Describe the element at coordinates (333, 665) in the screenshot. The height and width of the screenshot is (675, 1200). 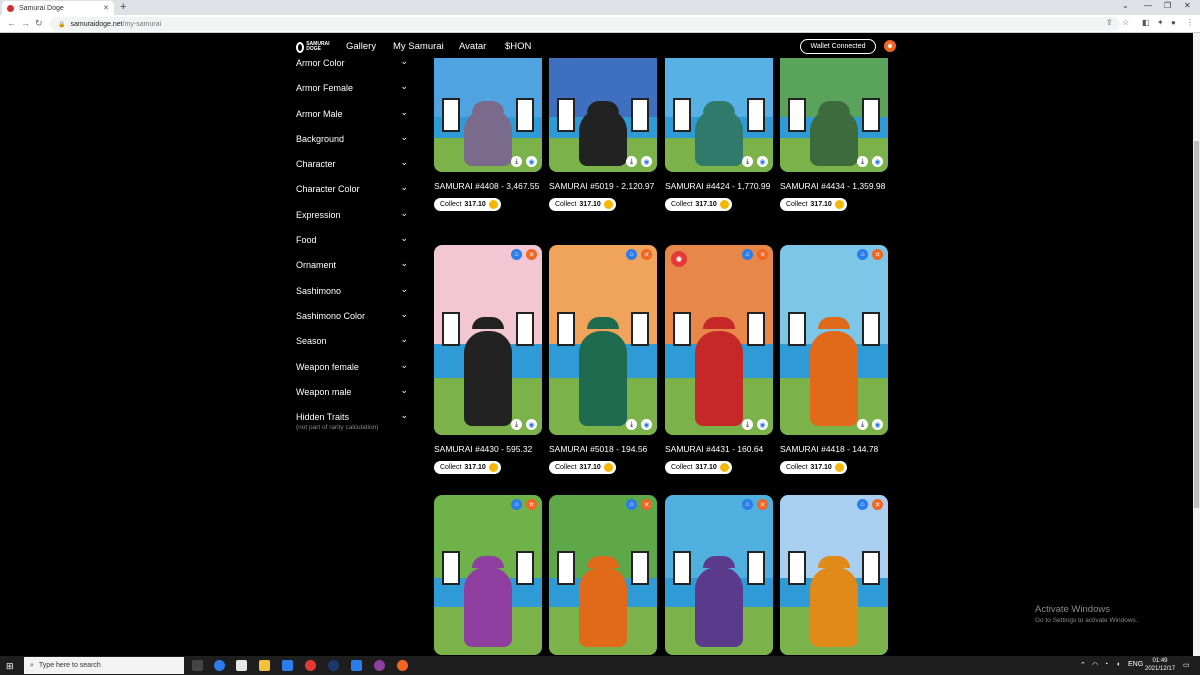
I see `steam-icon` at that location.